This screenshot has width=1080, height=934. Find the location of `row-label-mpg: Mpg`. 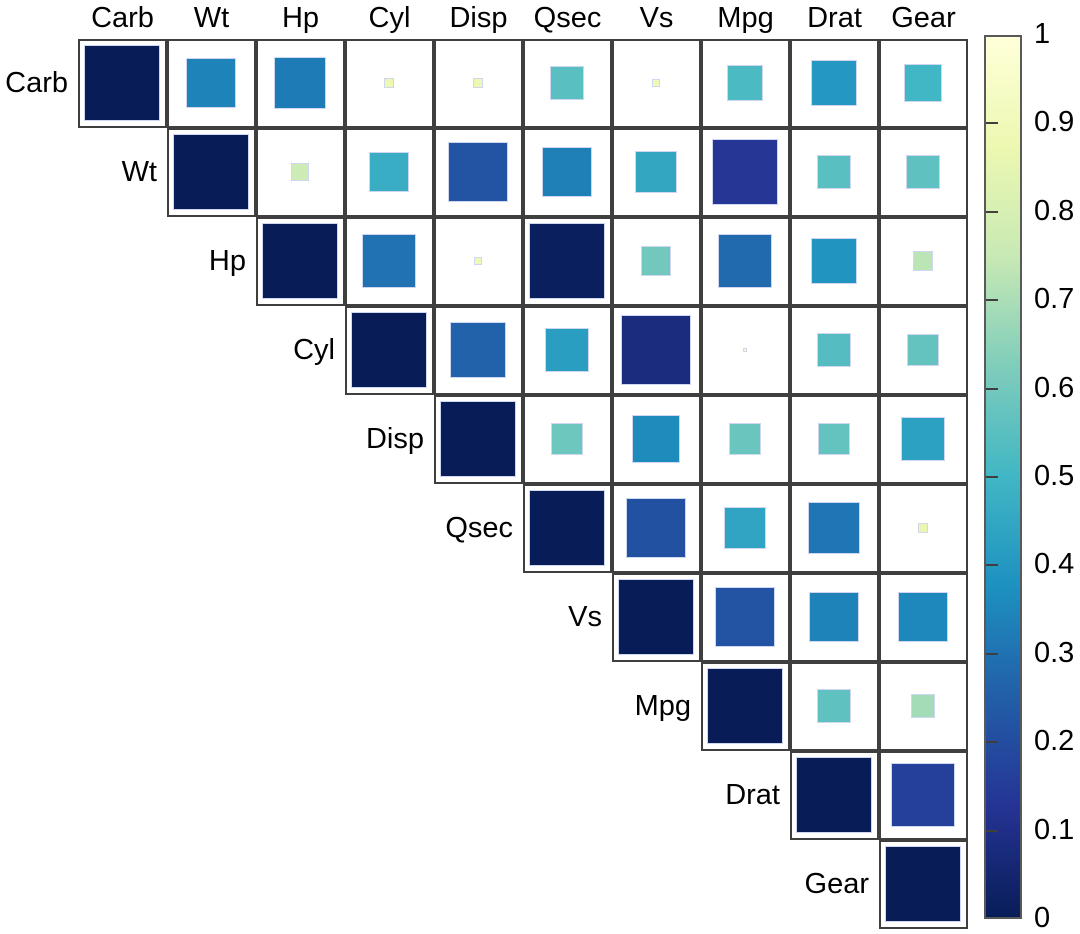

row-label-mpg: Mpg is located at coordinates (662, 705).